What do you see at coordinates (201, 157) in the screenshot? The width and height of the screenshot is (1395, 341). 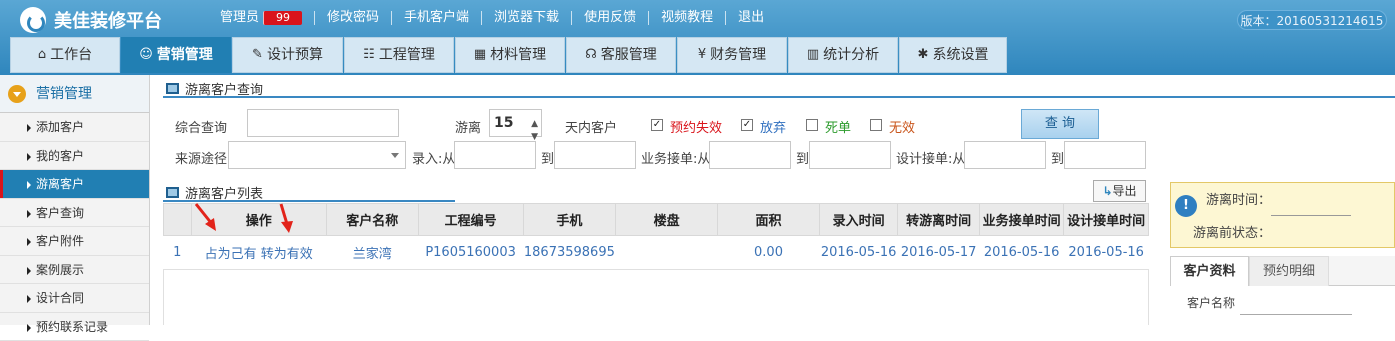 I see `source-label: 来源途径` at bounding box center [201, 157].